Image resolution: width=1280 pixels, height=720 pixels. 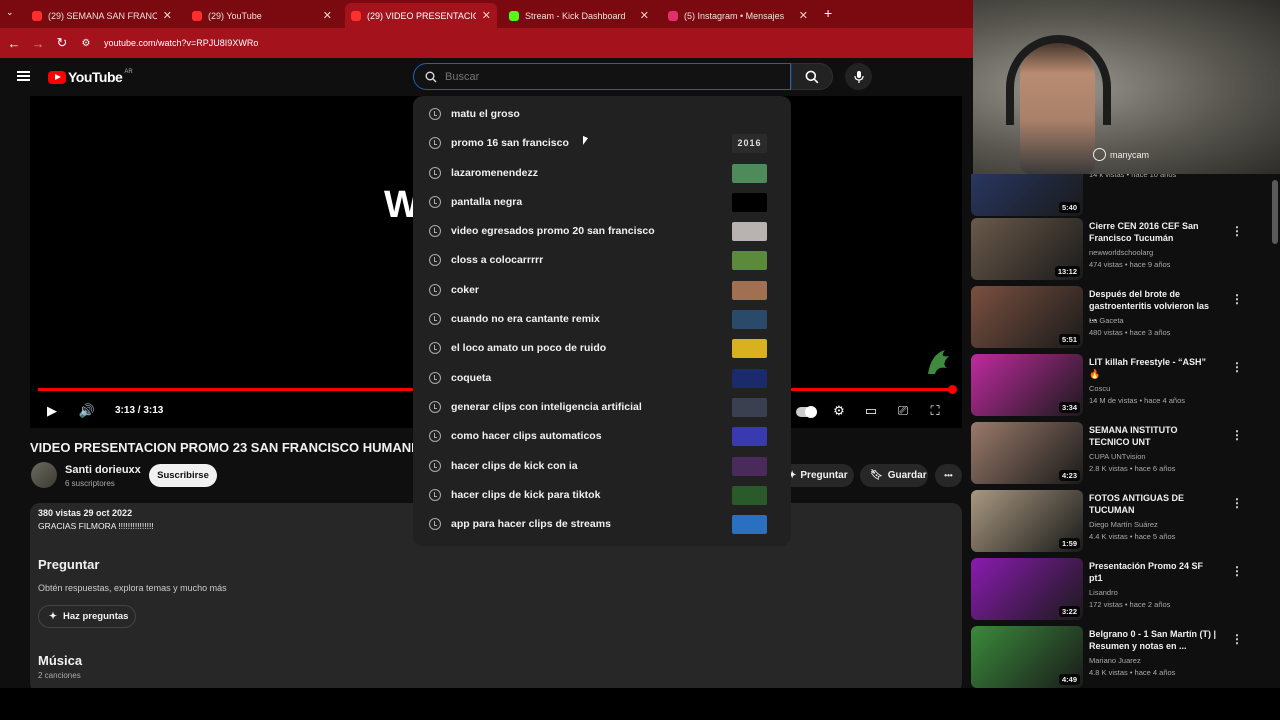 I want to click on voice-search-button, so click(x=858, y=76).